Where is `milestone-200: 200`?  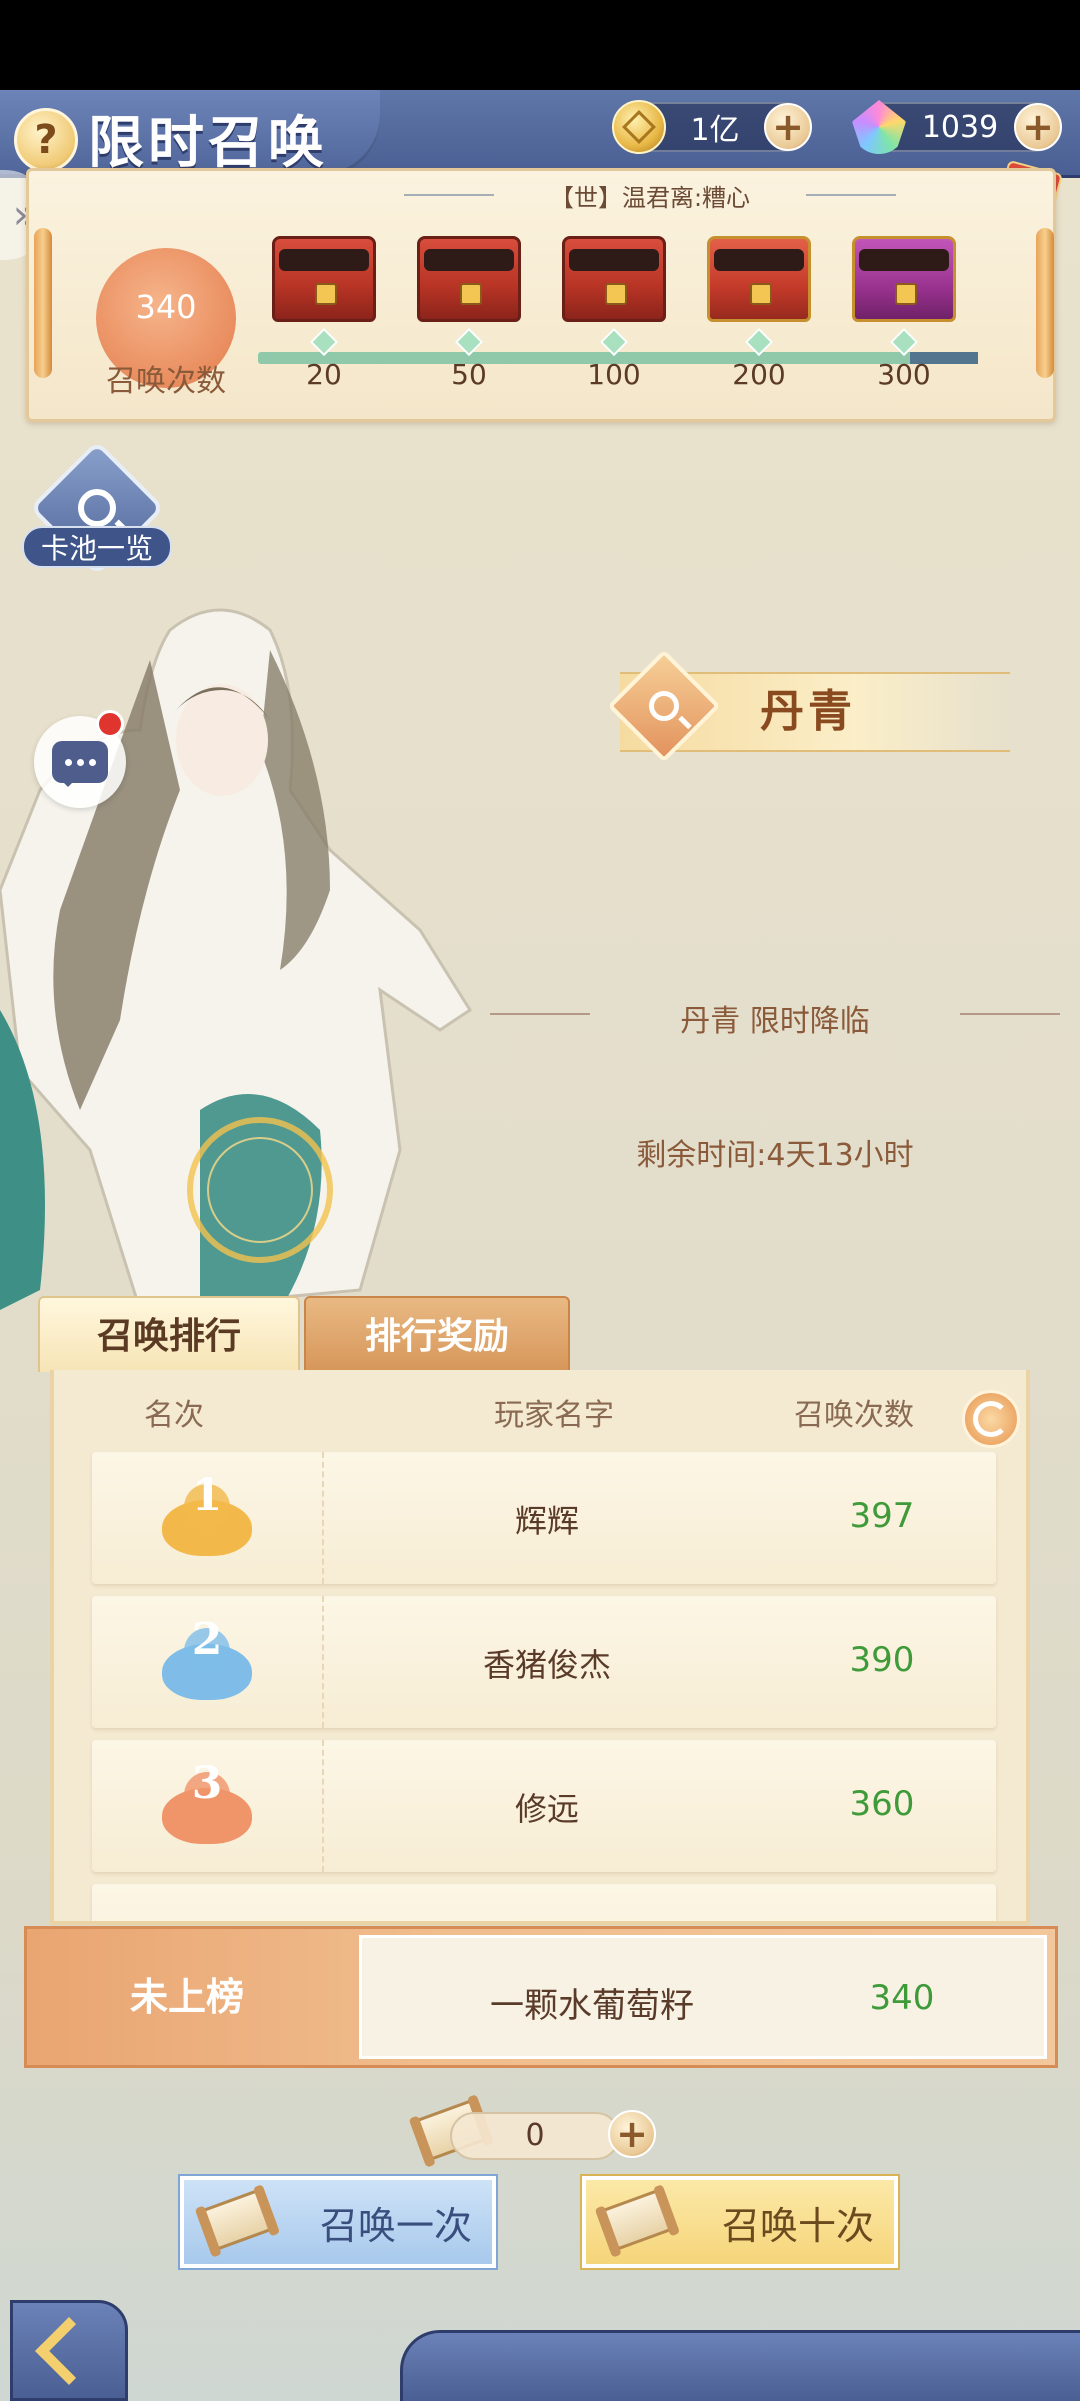 milestone-200: 200 is located at coordinates (759, 313).